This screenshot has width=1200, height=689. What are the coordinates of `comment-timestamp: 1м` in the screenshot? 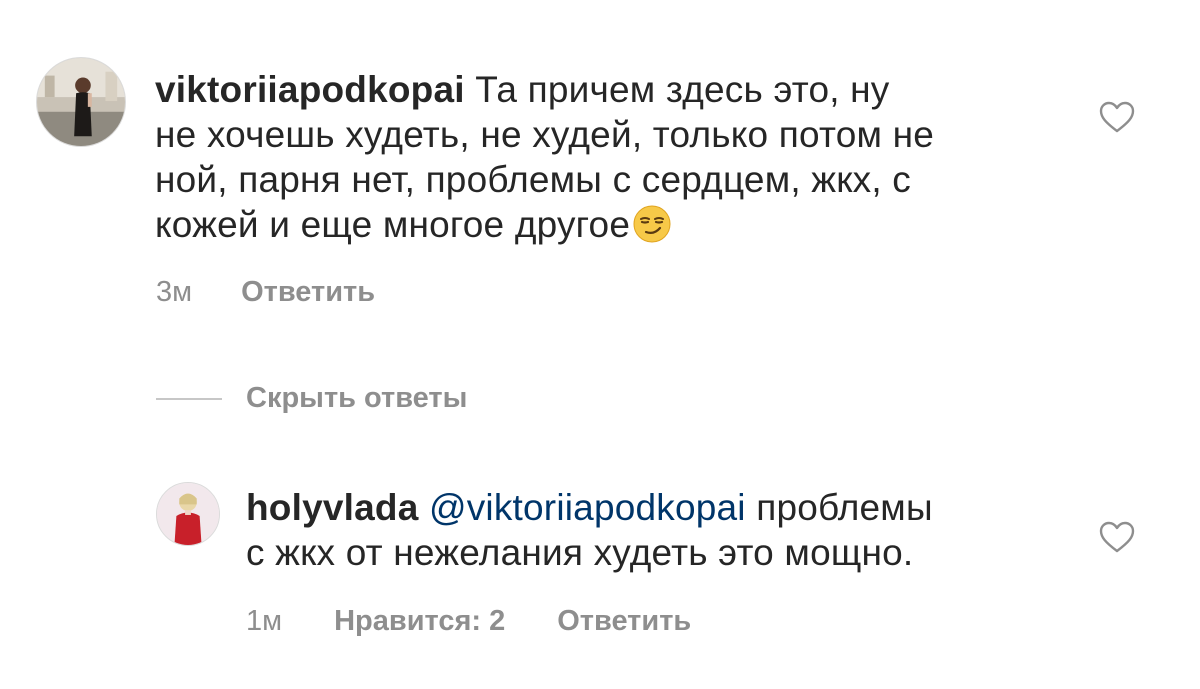 It's located at (264, 621).